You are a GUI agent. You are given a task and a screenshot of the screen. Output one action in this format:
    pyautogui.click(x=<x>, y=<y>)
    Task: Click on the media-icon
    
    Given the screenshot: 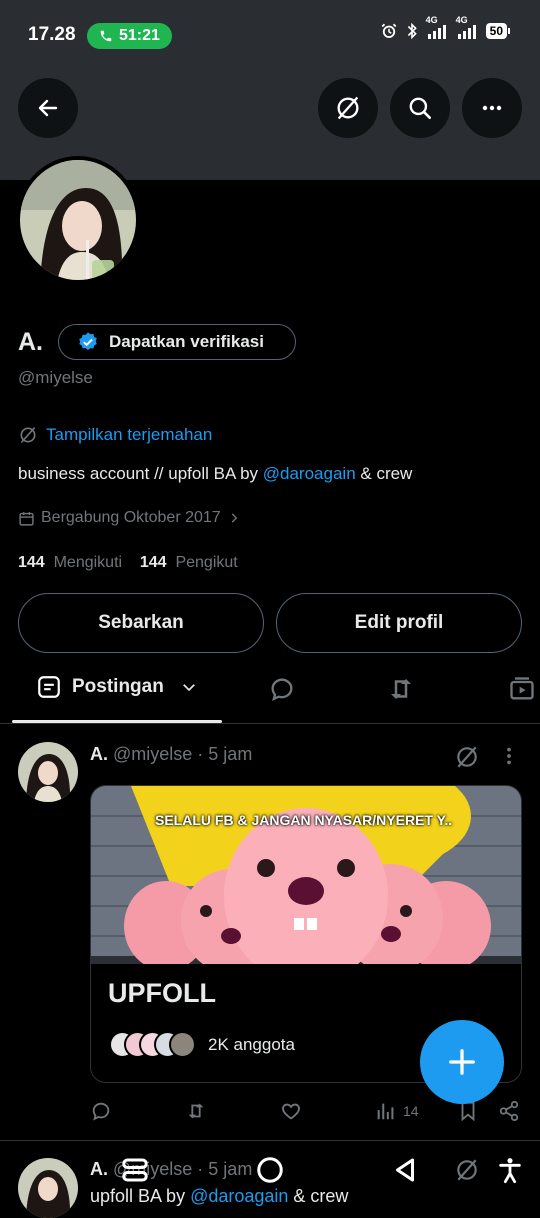 What is the action you would take?
    pyautogui.click(x=522, y=689)
    